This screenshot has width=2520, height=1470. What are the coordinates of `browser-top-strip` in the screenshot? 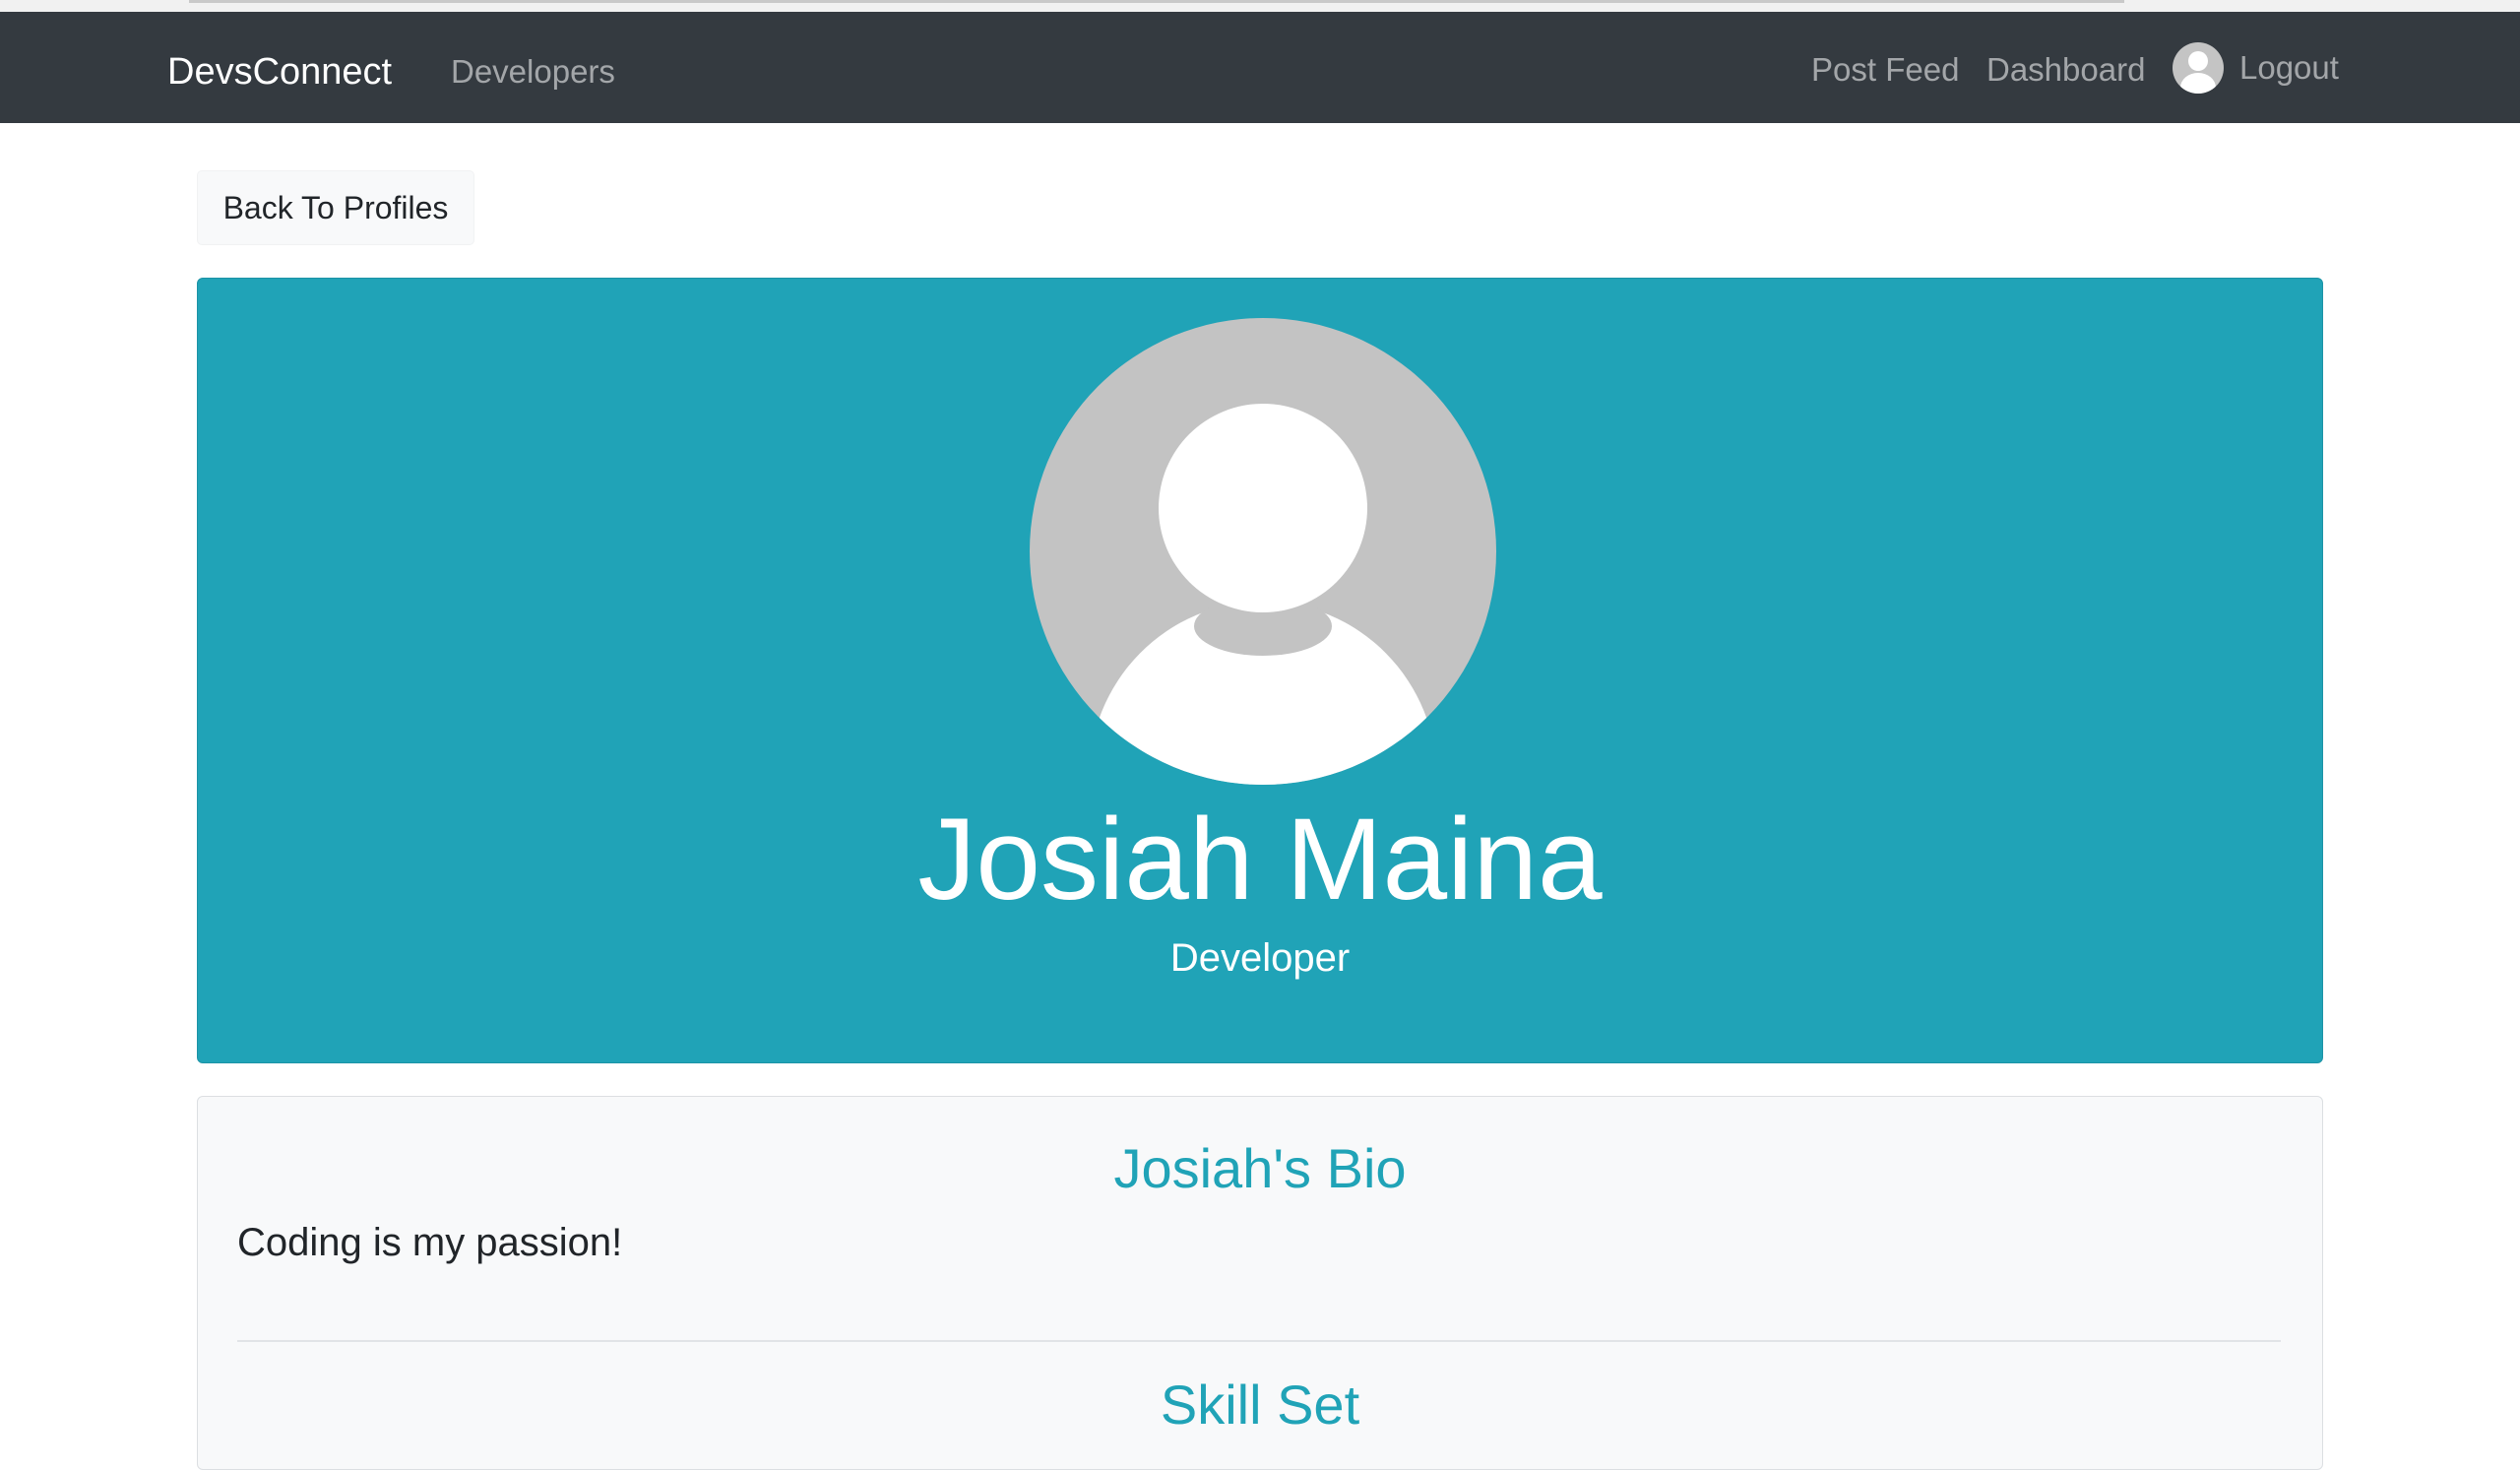 It's located at (1260, 6).